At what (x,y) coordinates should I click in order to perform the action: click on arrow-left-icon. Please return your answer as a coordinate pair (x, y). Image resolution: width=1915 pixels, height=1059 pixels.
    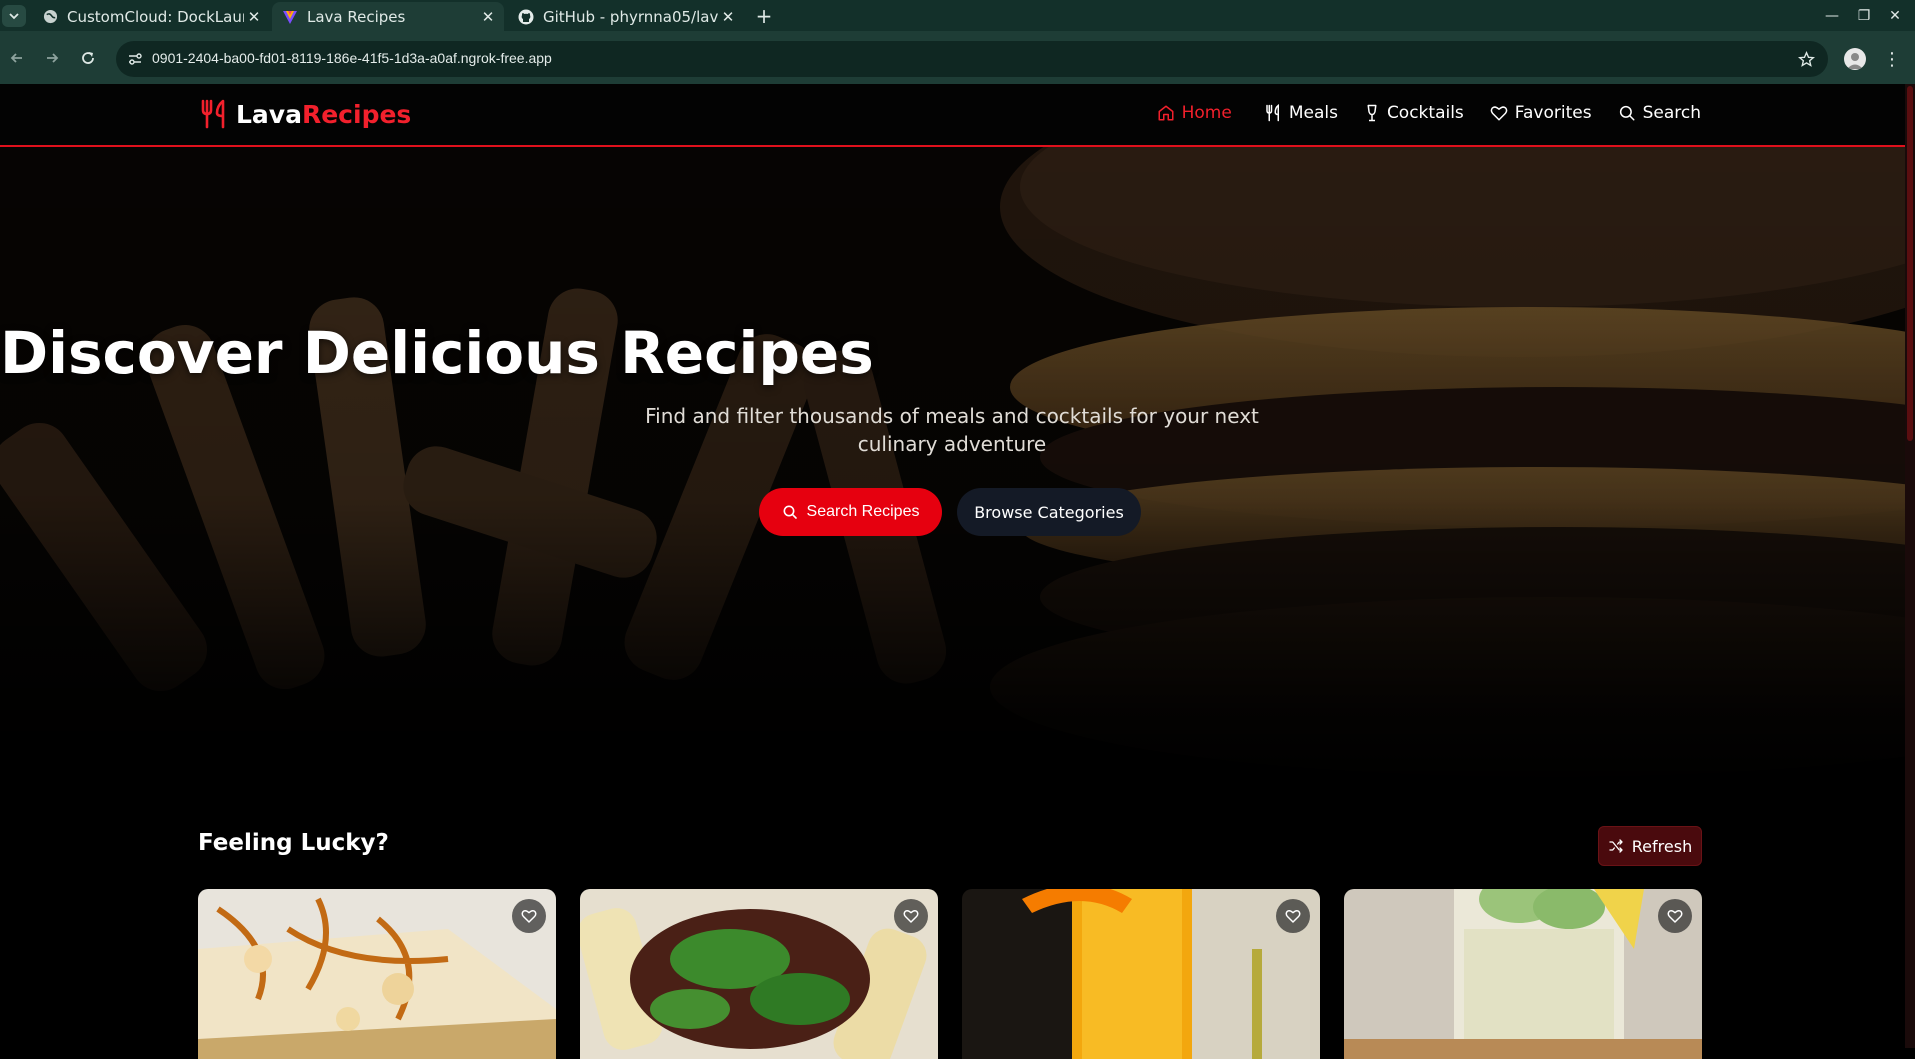
    Looking at the image, I should click on (16, 58).